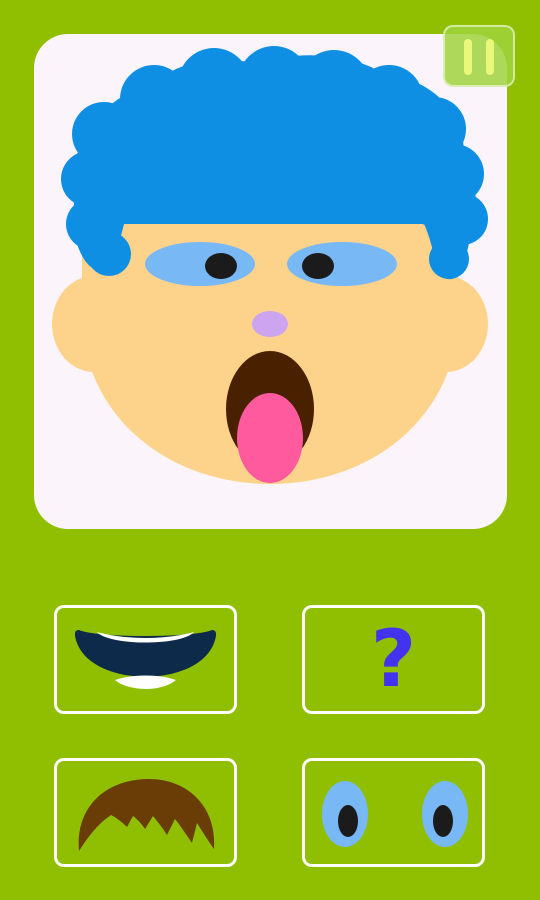 The width and height of the screenshot is (540, 900). I want to click on question-mark-icon: ?, so click(393, 659).